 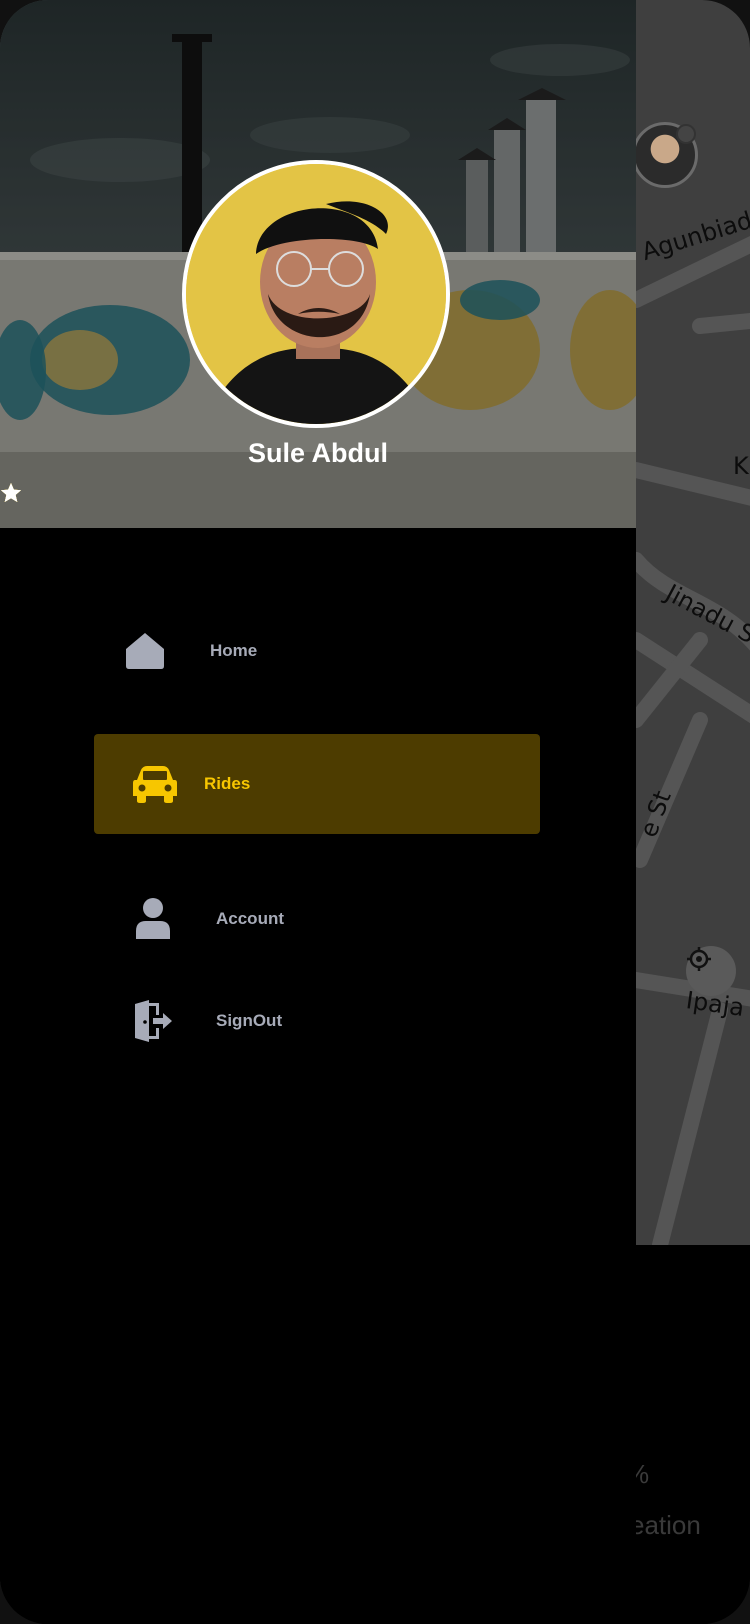 What do you see at coordinates (207, 919) in the screenshot?
I see `menu-item-account: Account` at bounding box center [207, 919].